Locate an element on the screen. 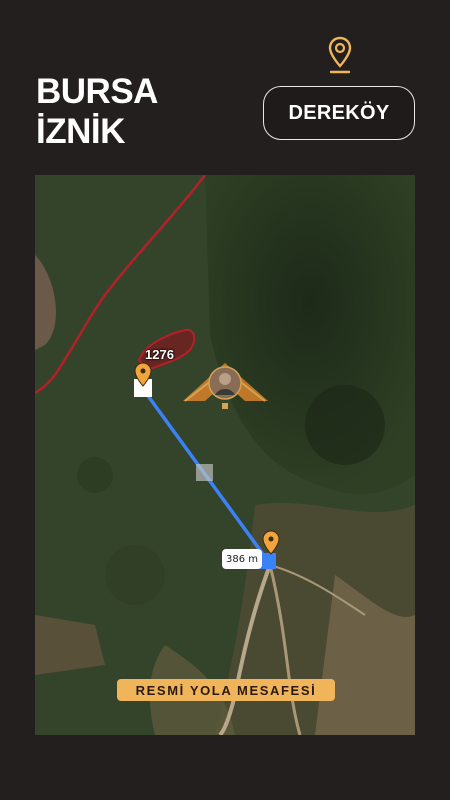  city-title: BURSA İZNİK is located at coordinates (97, 112).